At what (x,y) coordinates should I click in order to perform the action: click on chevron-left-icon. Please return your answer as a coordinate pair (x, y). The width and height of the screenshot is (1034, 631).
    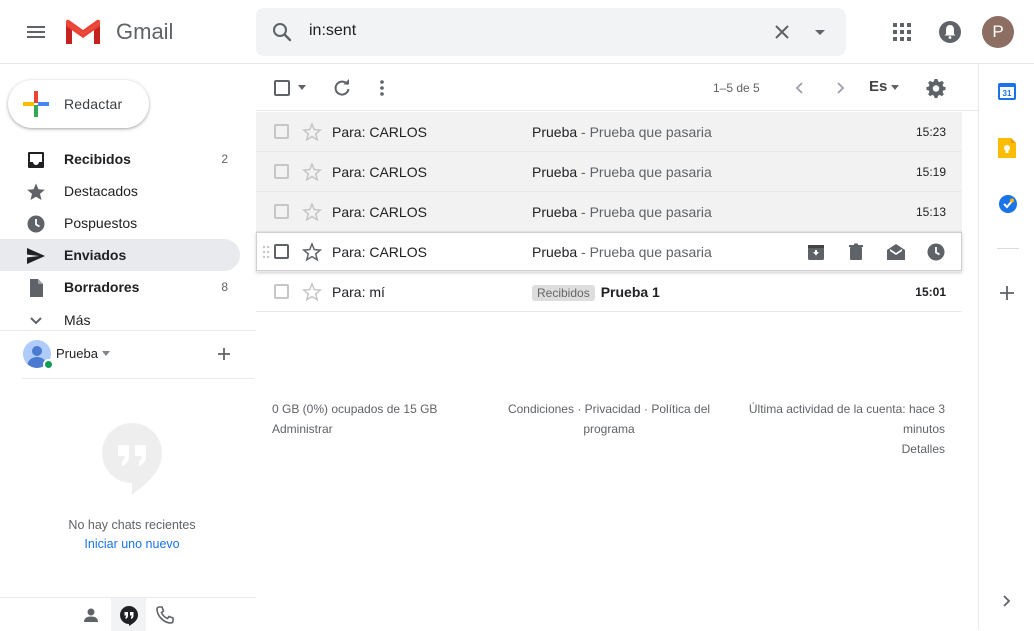
    Looking at the image, I should click on (800, 88).